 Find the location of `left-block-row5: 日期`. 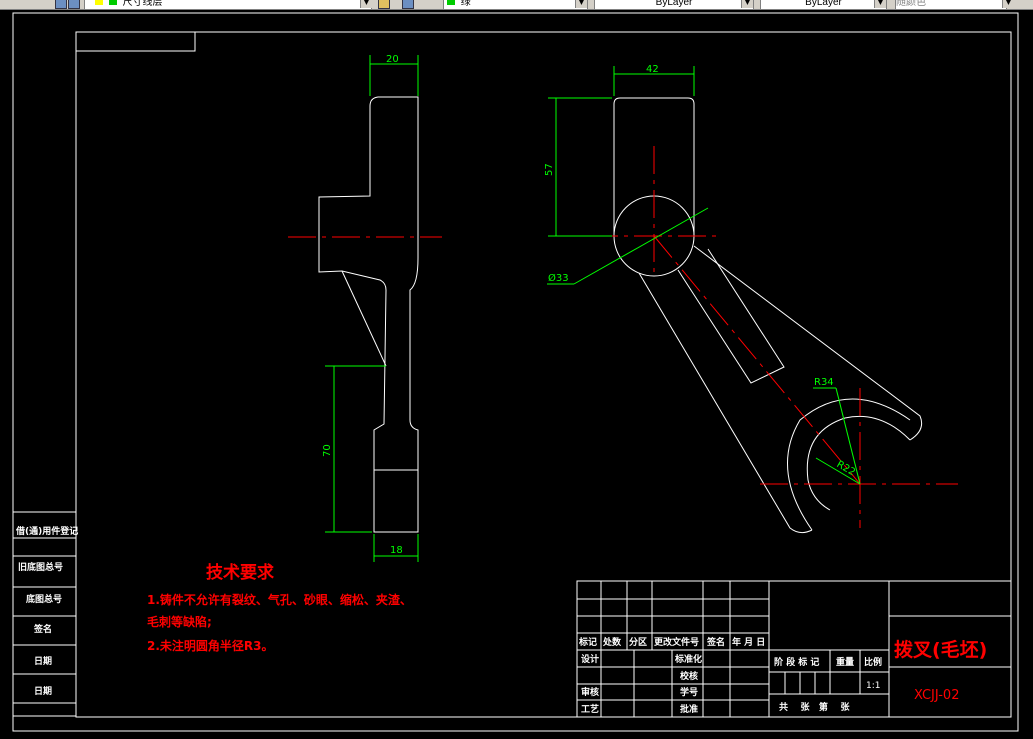

left-block-row5: 日期 is located at coordinates (43, 661).